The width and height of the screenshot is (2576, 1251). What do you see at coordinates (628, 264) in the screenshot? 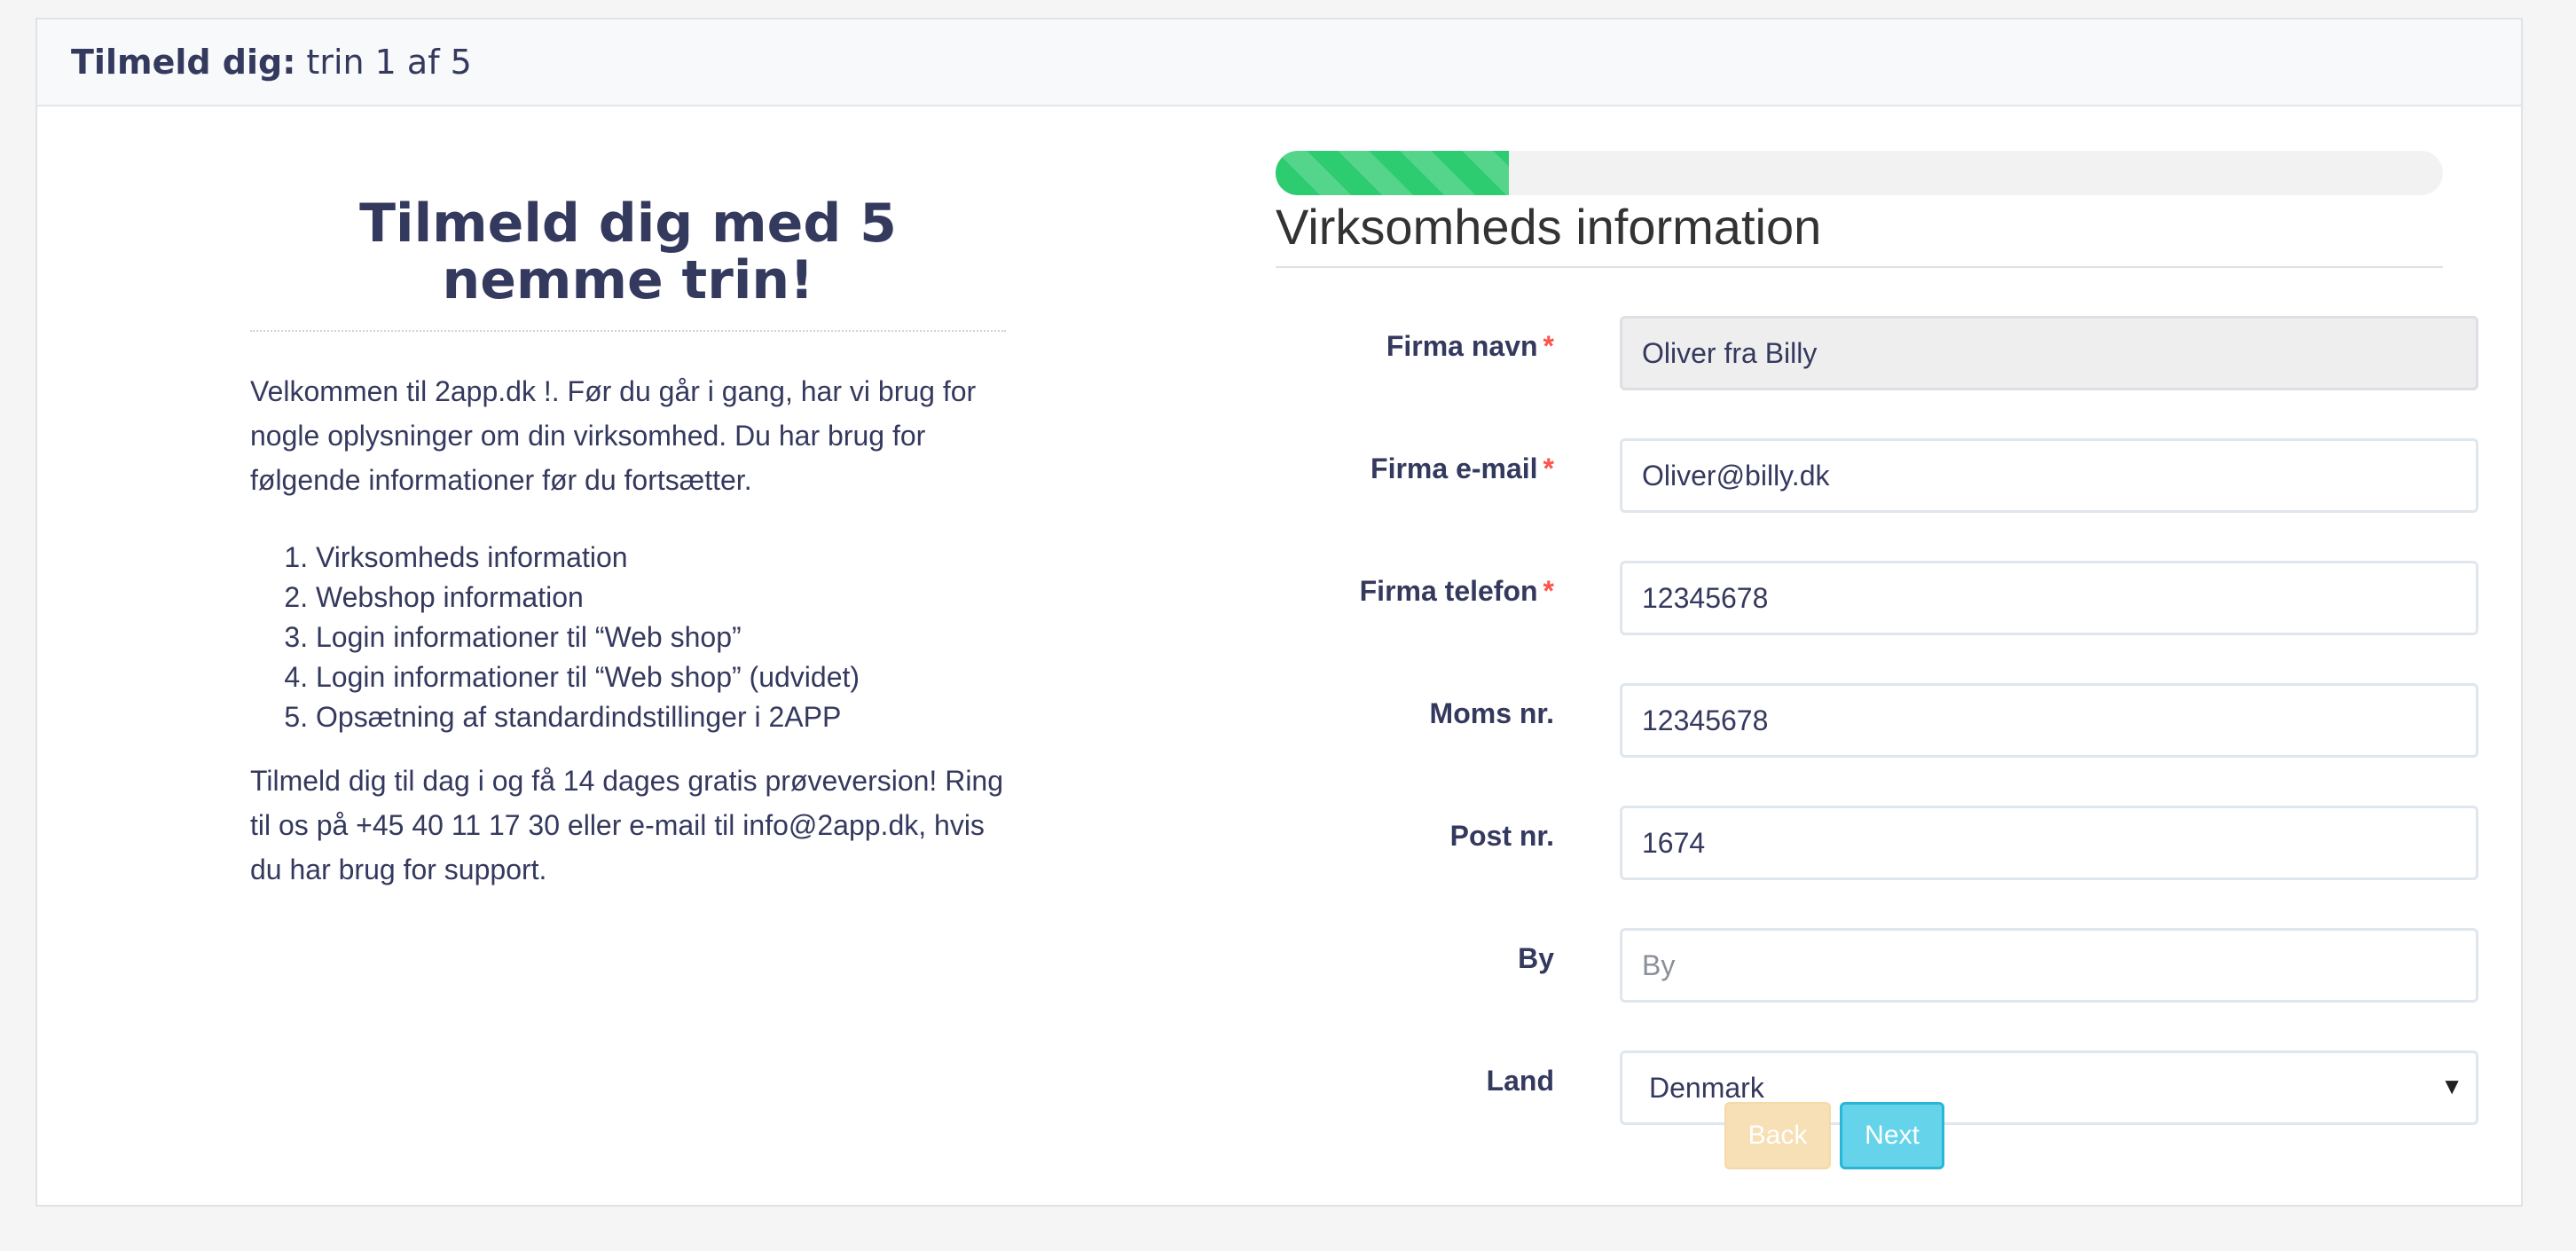
I see `intro-title: Tilmeld dig med 5 nemme trin!` at bounding box center [628, 264].